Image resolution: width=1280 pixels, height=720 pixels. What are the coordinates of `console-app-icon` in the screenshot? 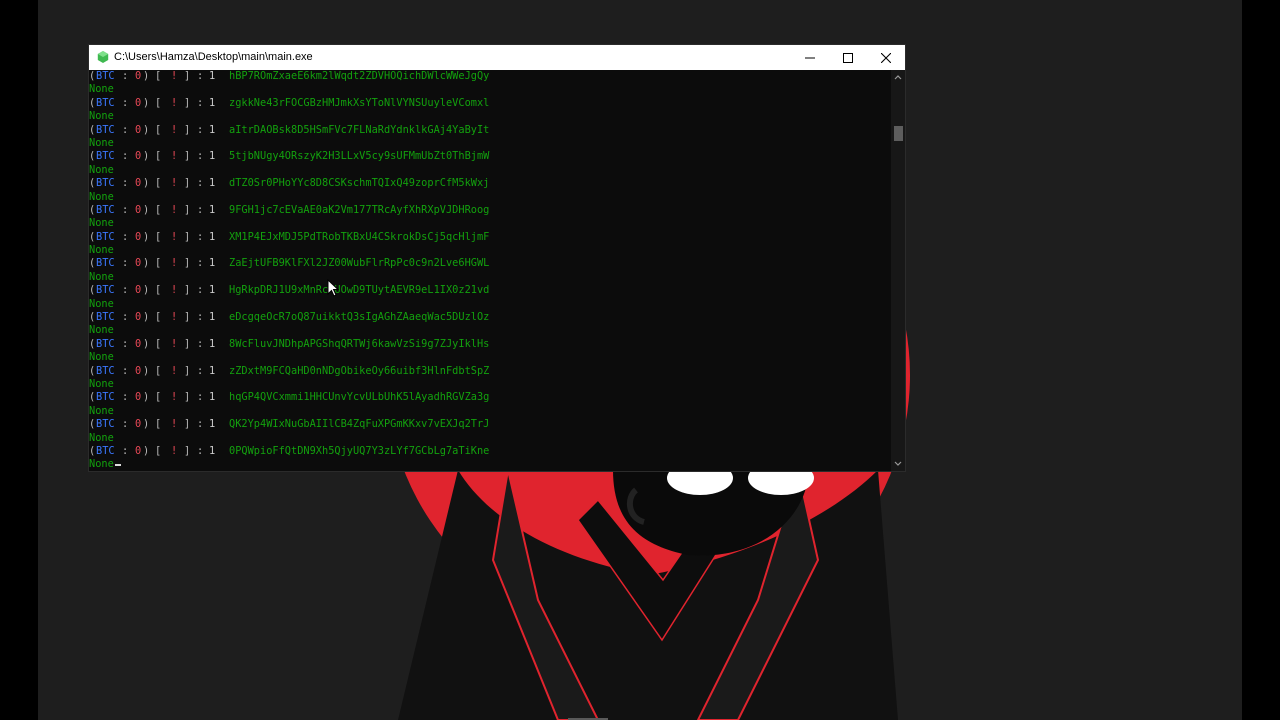 It's located at (103, 57).